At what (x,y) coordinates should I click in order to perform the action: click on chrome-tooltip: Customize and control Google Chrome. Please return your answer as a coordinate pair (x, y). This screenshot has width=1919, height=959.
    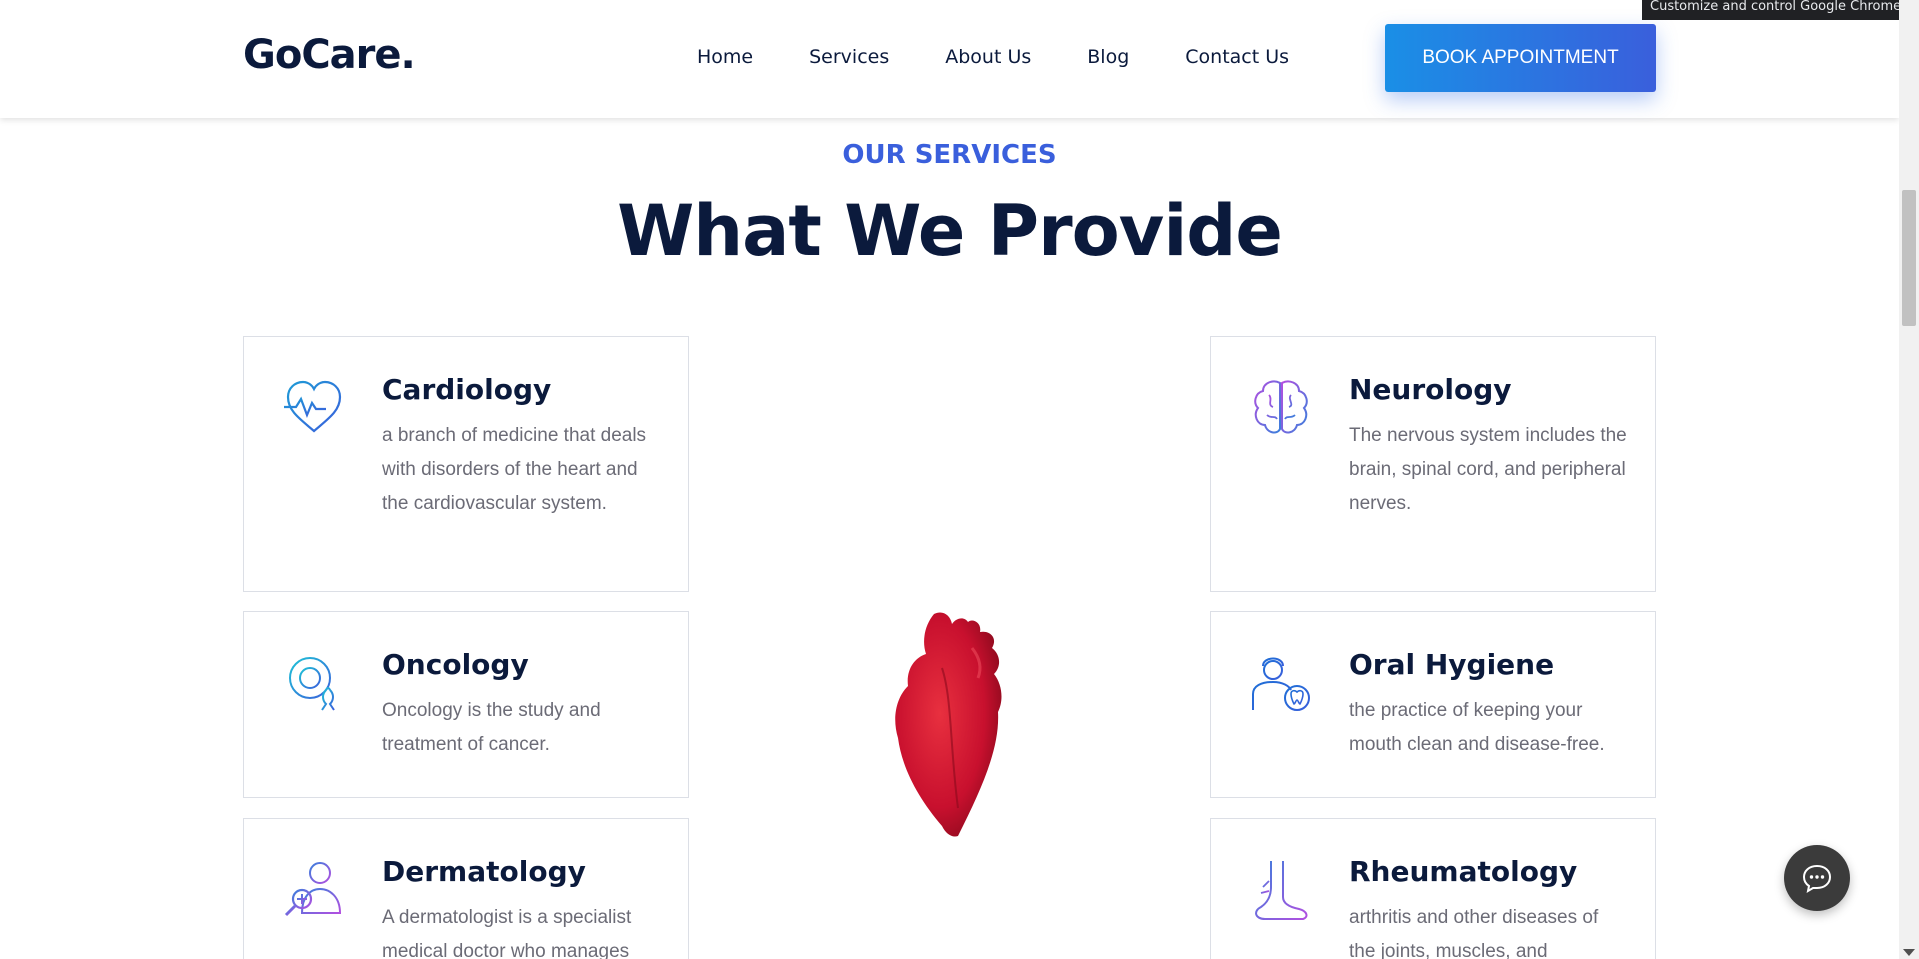
    Looking at the image, I should click on (1770, 10).